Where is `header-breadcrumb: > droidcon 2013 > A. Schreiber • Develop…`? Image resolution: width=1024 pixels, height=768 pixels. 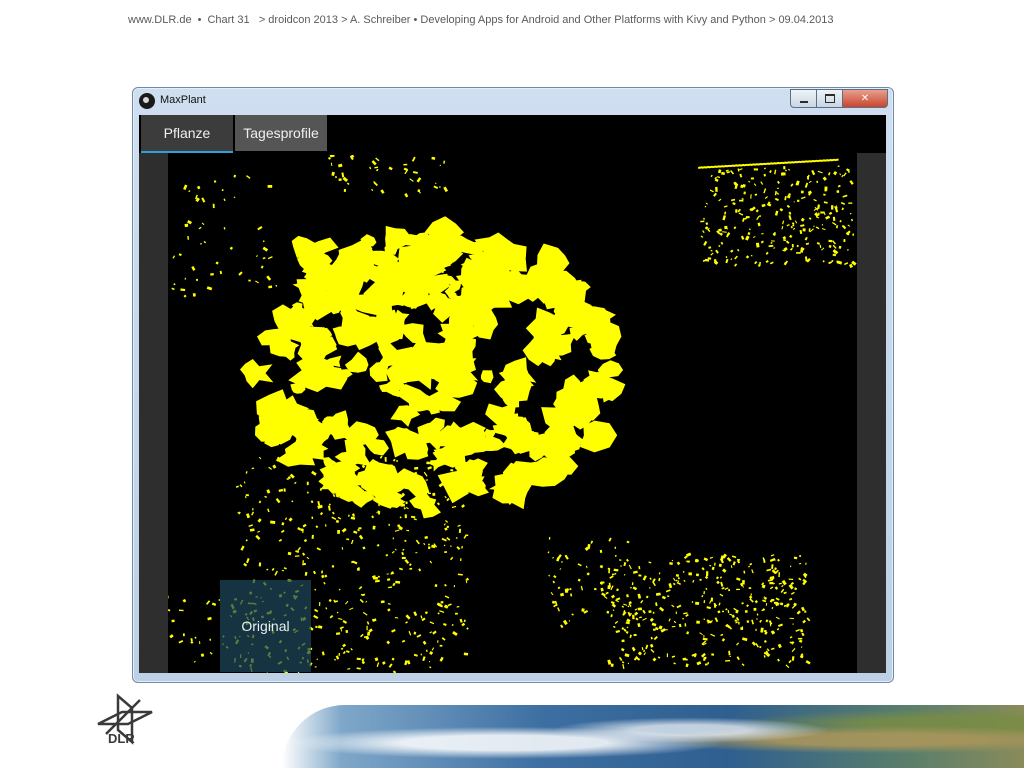 header-breadcrumb: > droidcon 2013 > A. Schreiber • Develop… is located at coordinates (546, 20).